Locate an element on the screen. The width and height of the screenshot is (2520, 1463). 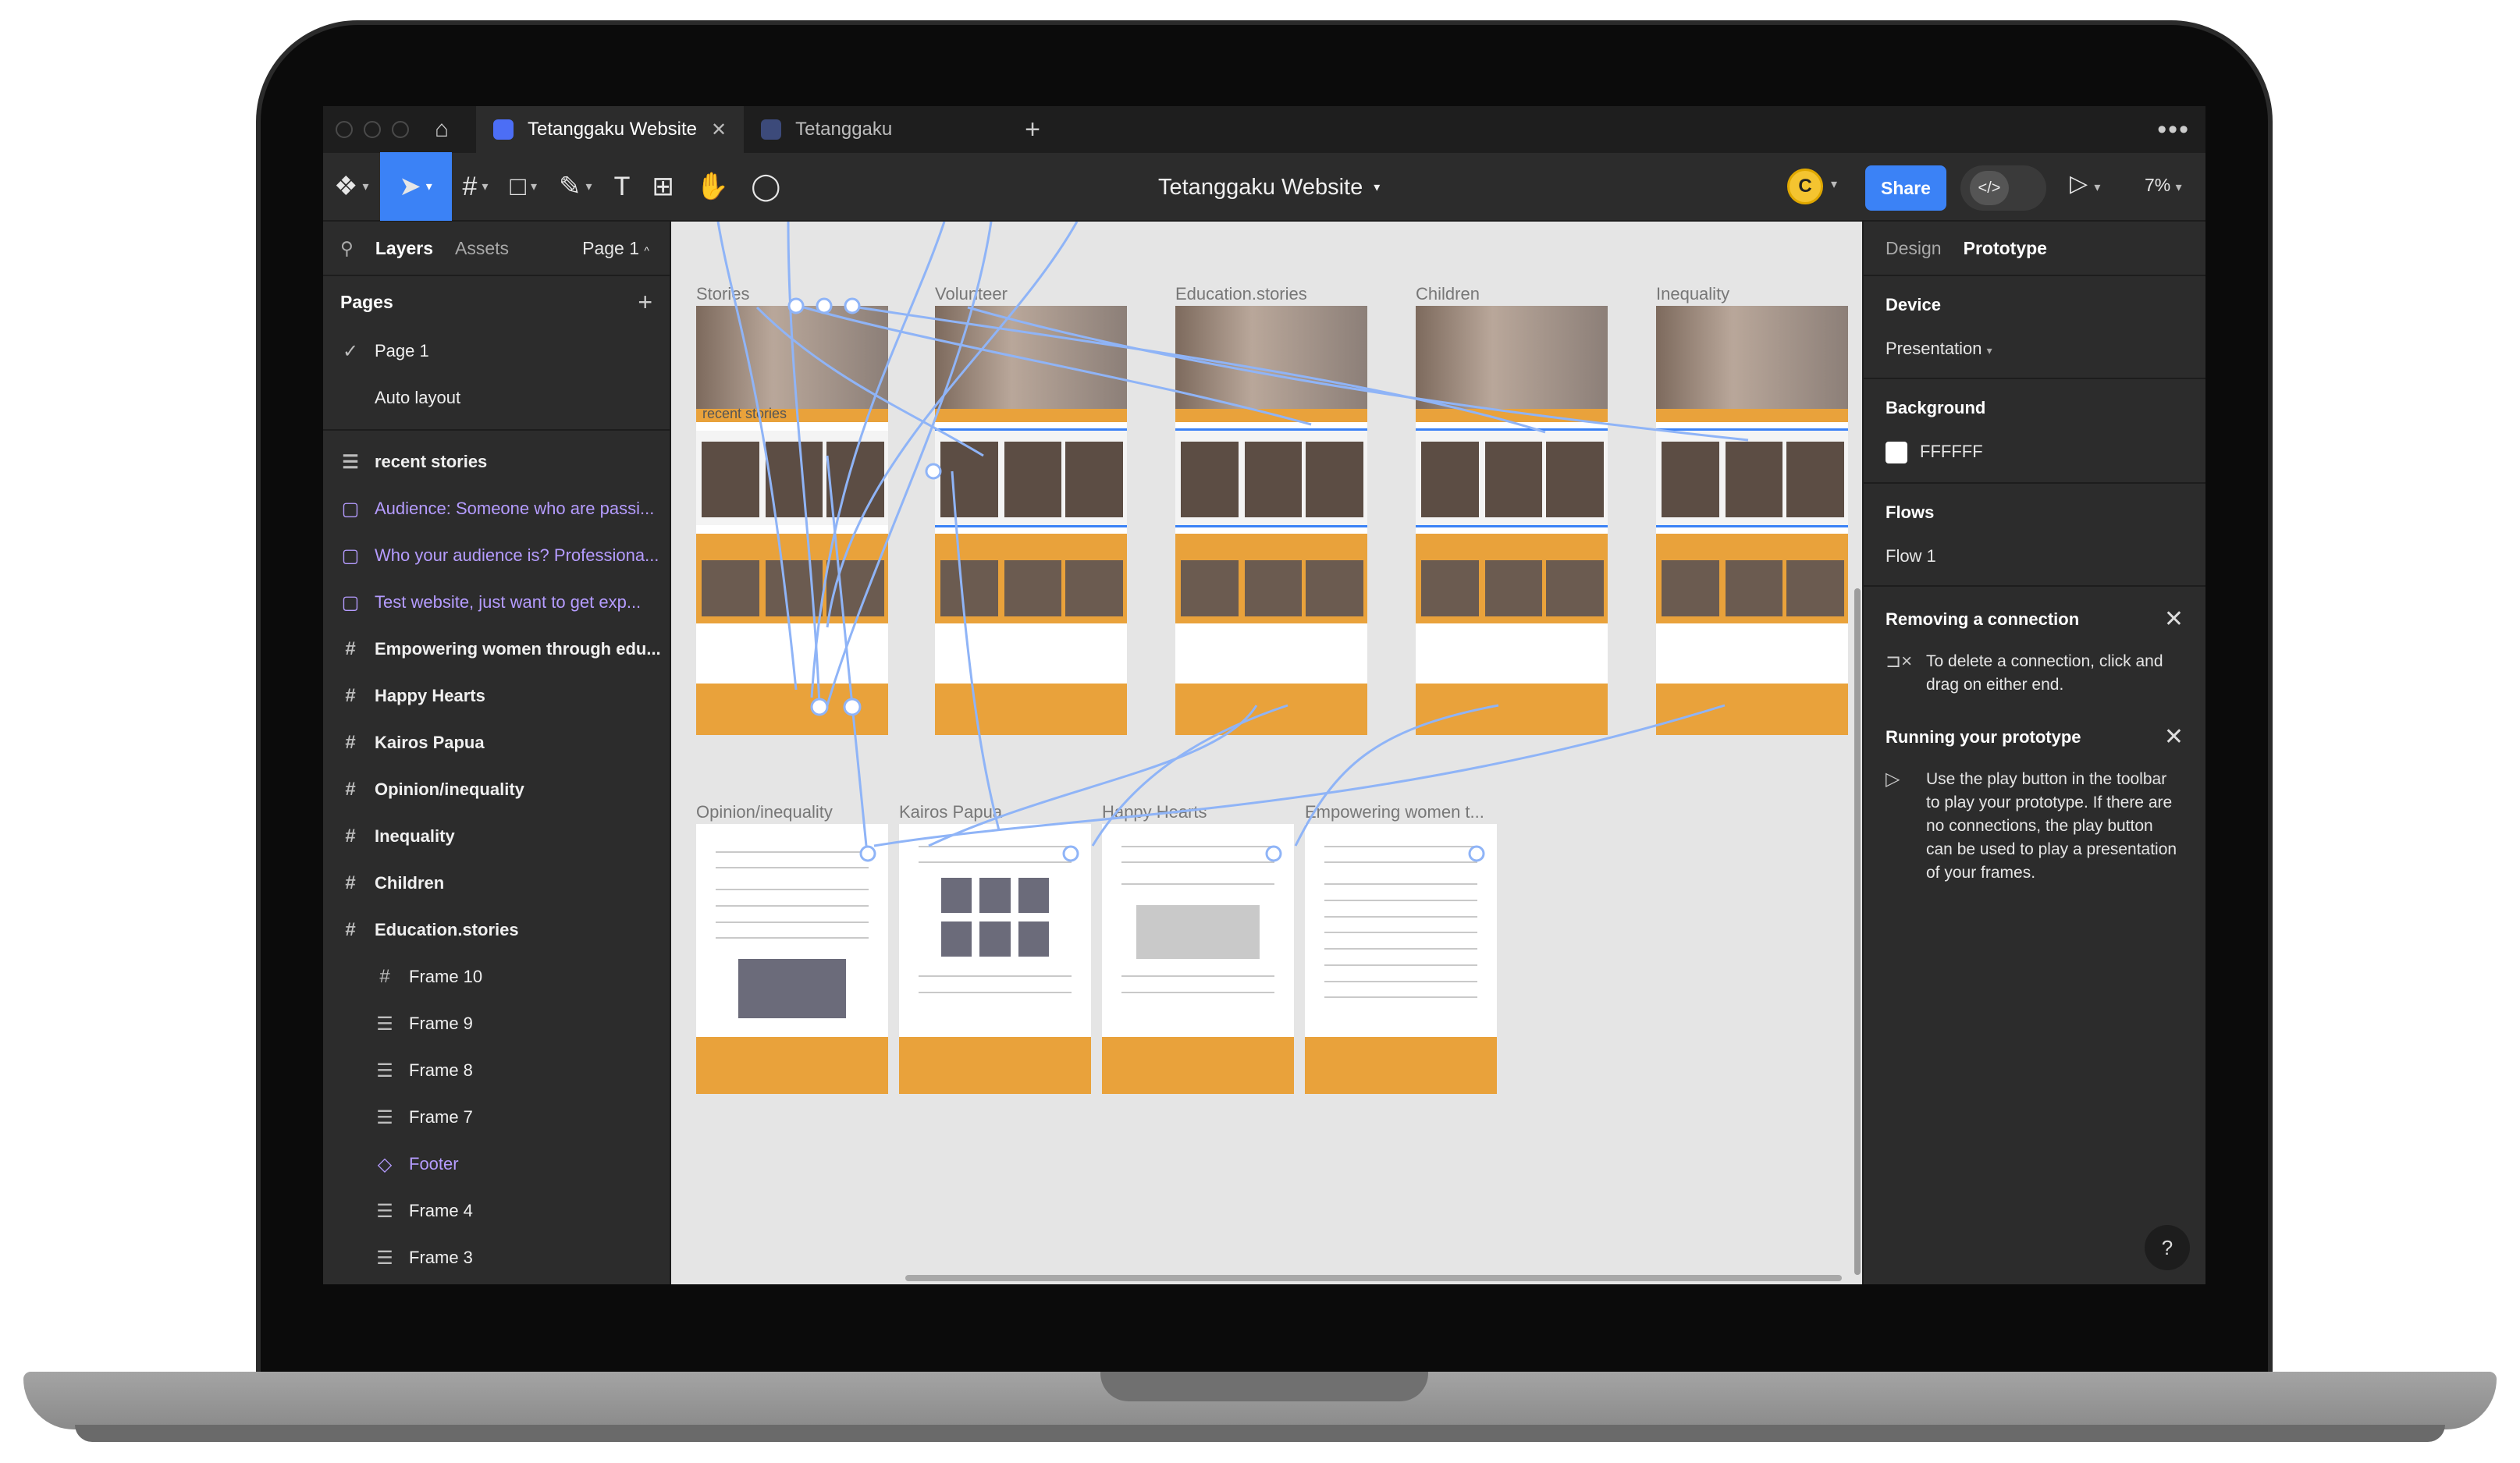
text-icon: T is located at coordinates (622, 186).